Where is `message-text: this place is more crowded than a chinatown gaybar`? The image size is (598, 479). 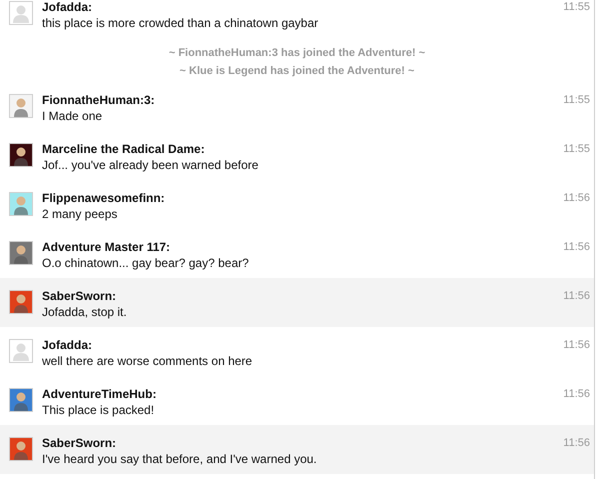
message-text: this place is more crowded than a chinatown gaybar is located at coordinates (181, 23).